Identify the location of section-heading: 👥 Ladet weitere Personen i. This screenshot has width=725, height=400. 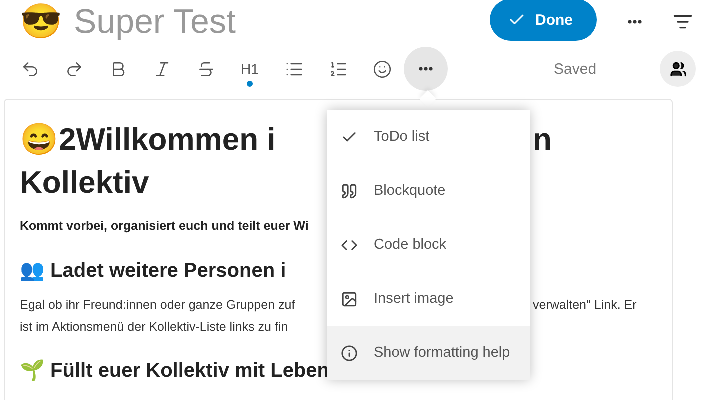
(154, 271).